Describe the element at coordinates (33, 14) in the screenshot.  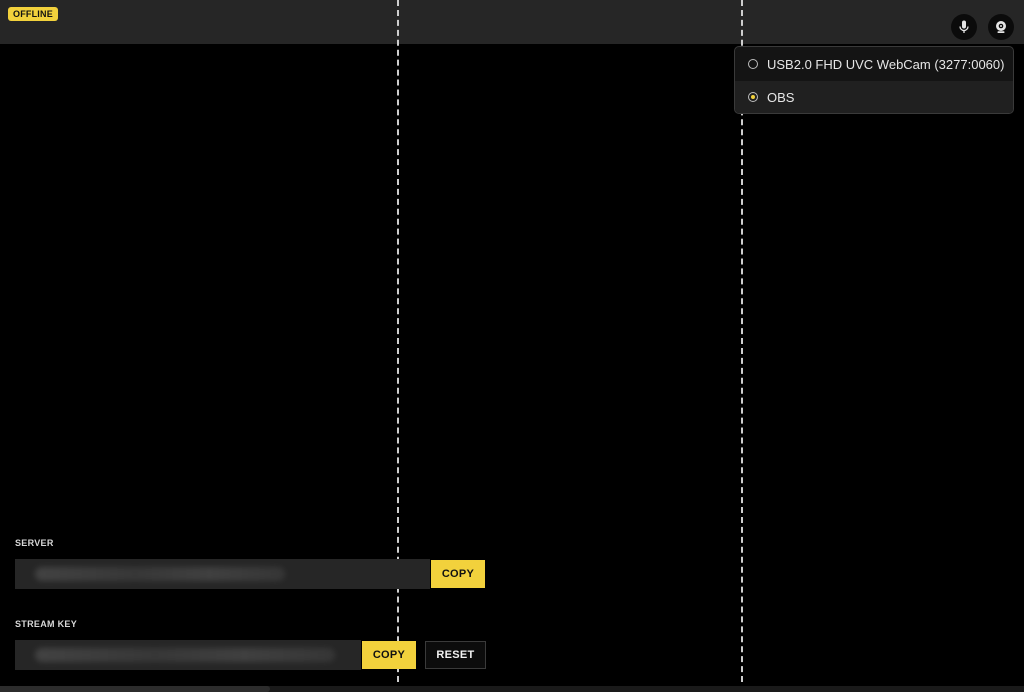
I see `offline-status-badge: OFFLINE` at that location.